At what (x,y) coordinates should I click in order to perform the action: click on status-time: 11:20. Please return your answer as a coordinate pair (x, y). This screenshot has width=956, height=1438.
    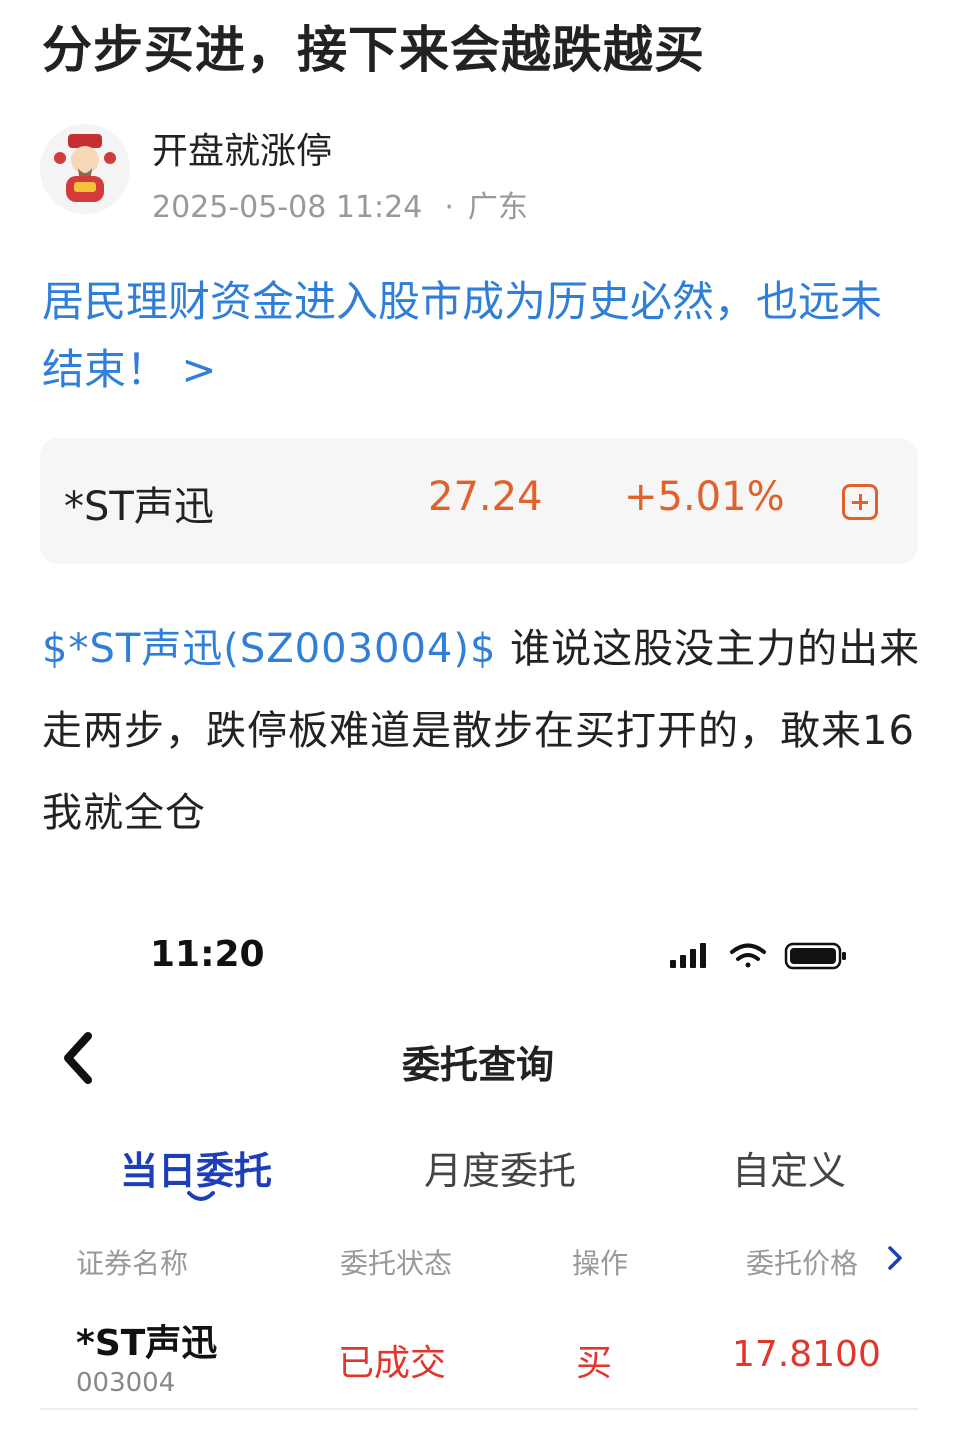
    Looking at the image, I should click on (207, 954).